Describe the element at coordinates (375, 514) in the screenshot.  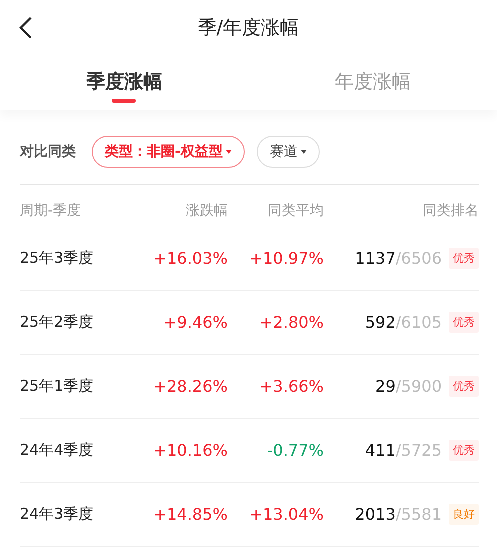
I see `rank-value: 2013` at that location.